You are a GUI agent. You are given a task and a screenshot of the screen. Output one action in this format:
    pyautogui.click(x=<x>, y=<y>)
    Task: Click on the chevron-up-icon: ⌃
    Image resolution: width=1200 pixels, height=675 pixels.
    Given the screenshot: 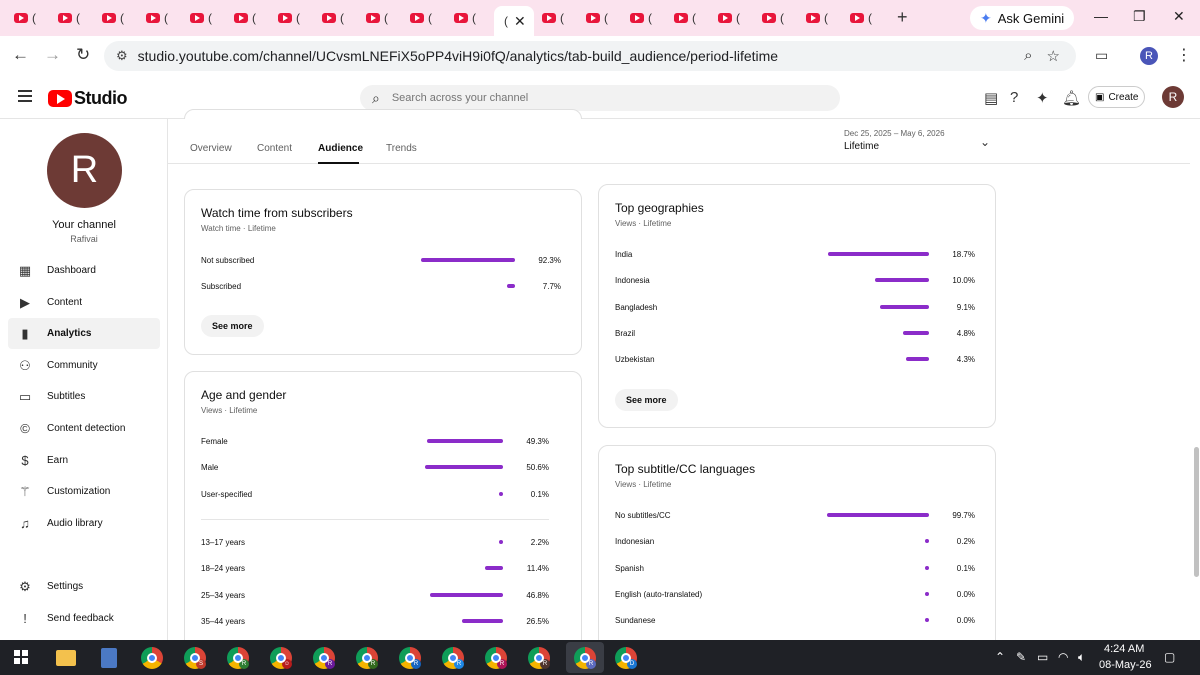 What is the action you would take?
    pyautogui.click(x=1000, y=657)
    